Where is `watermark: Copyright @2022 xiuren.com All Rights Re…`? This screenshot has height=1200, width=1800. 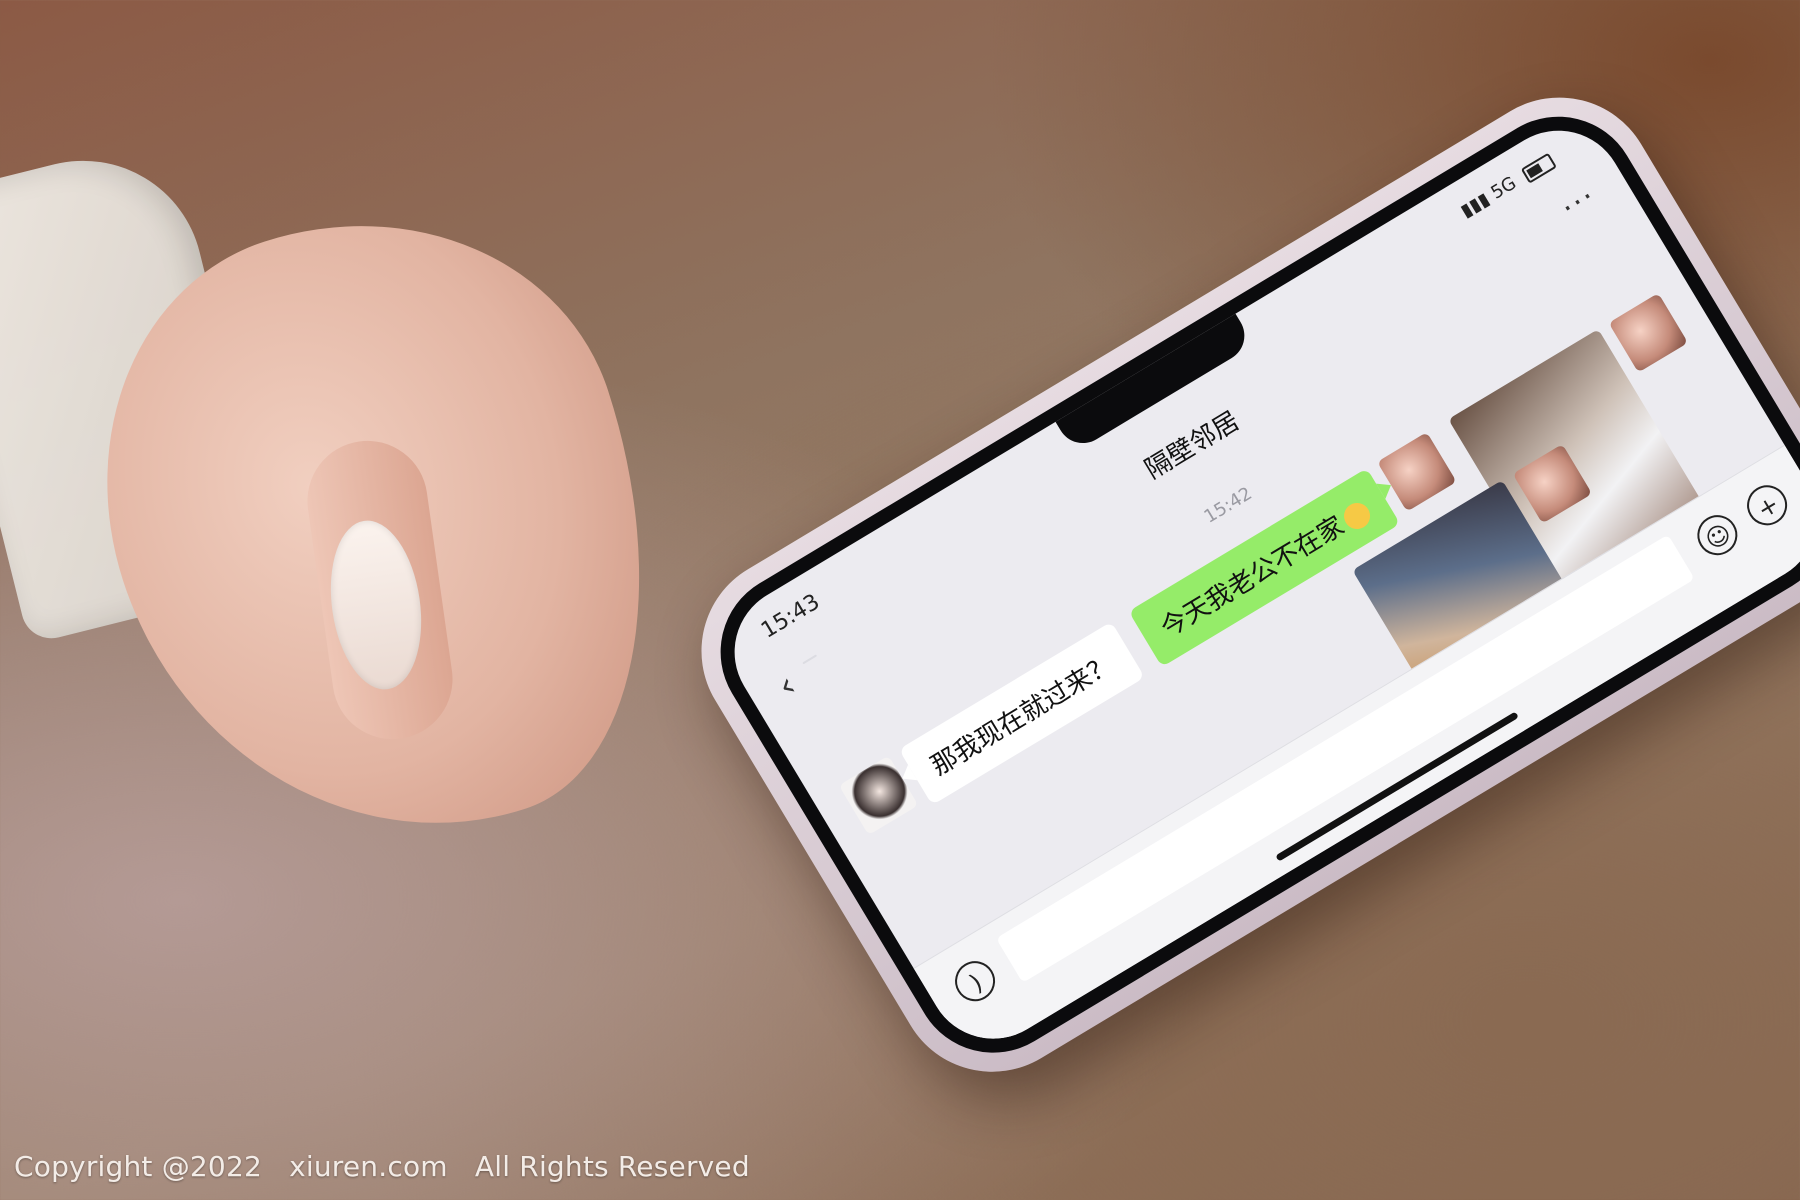 watermark: Copyright @2022 xiuren.com All Rights Re… is located at coordinates (391, 1166).